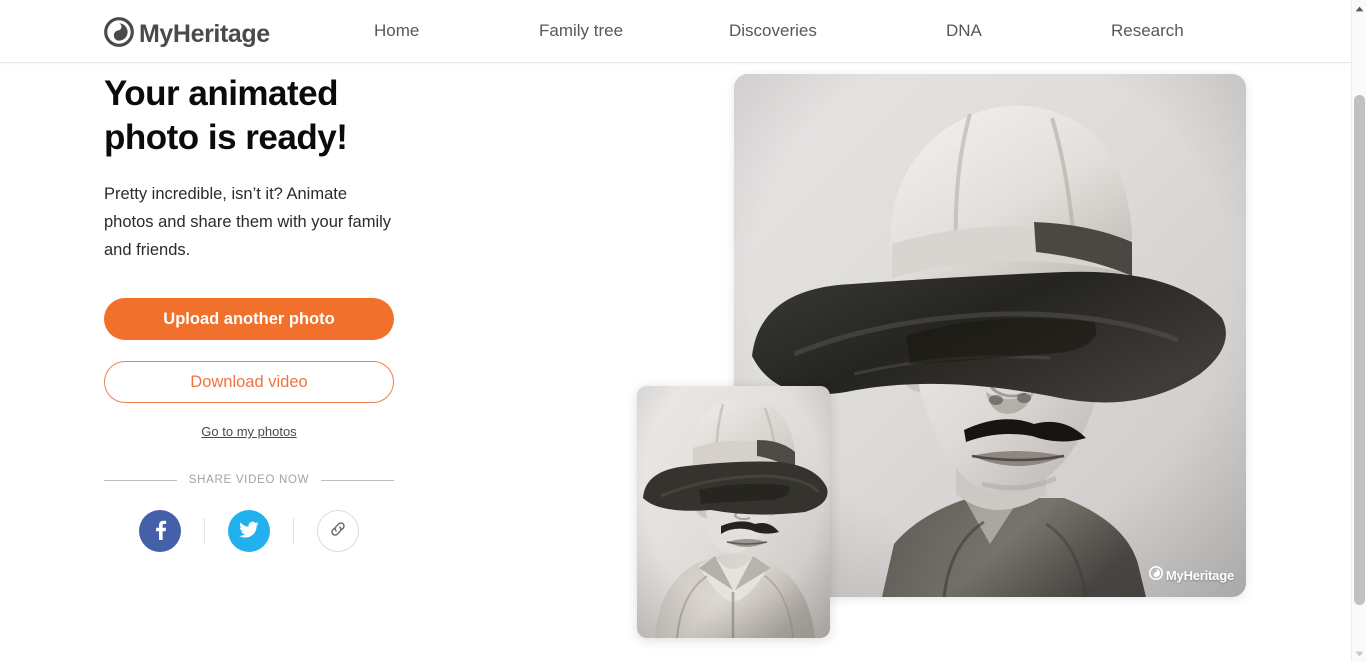  Describe the element at coordinates (773, 31) in the screenshot. I see `nav-item-discoveries: Discoveries` at that location.